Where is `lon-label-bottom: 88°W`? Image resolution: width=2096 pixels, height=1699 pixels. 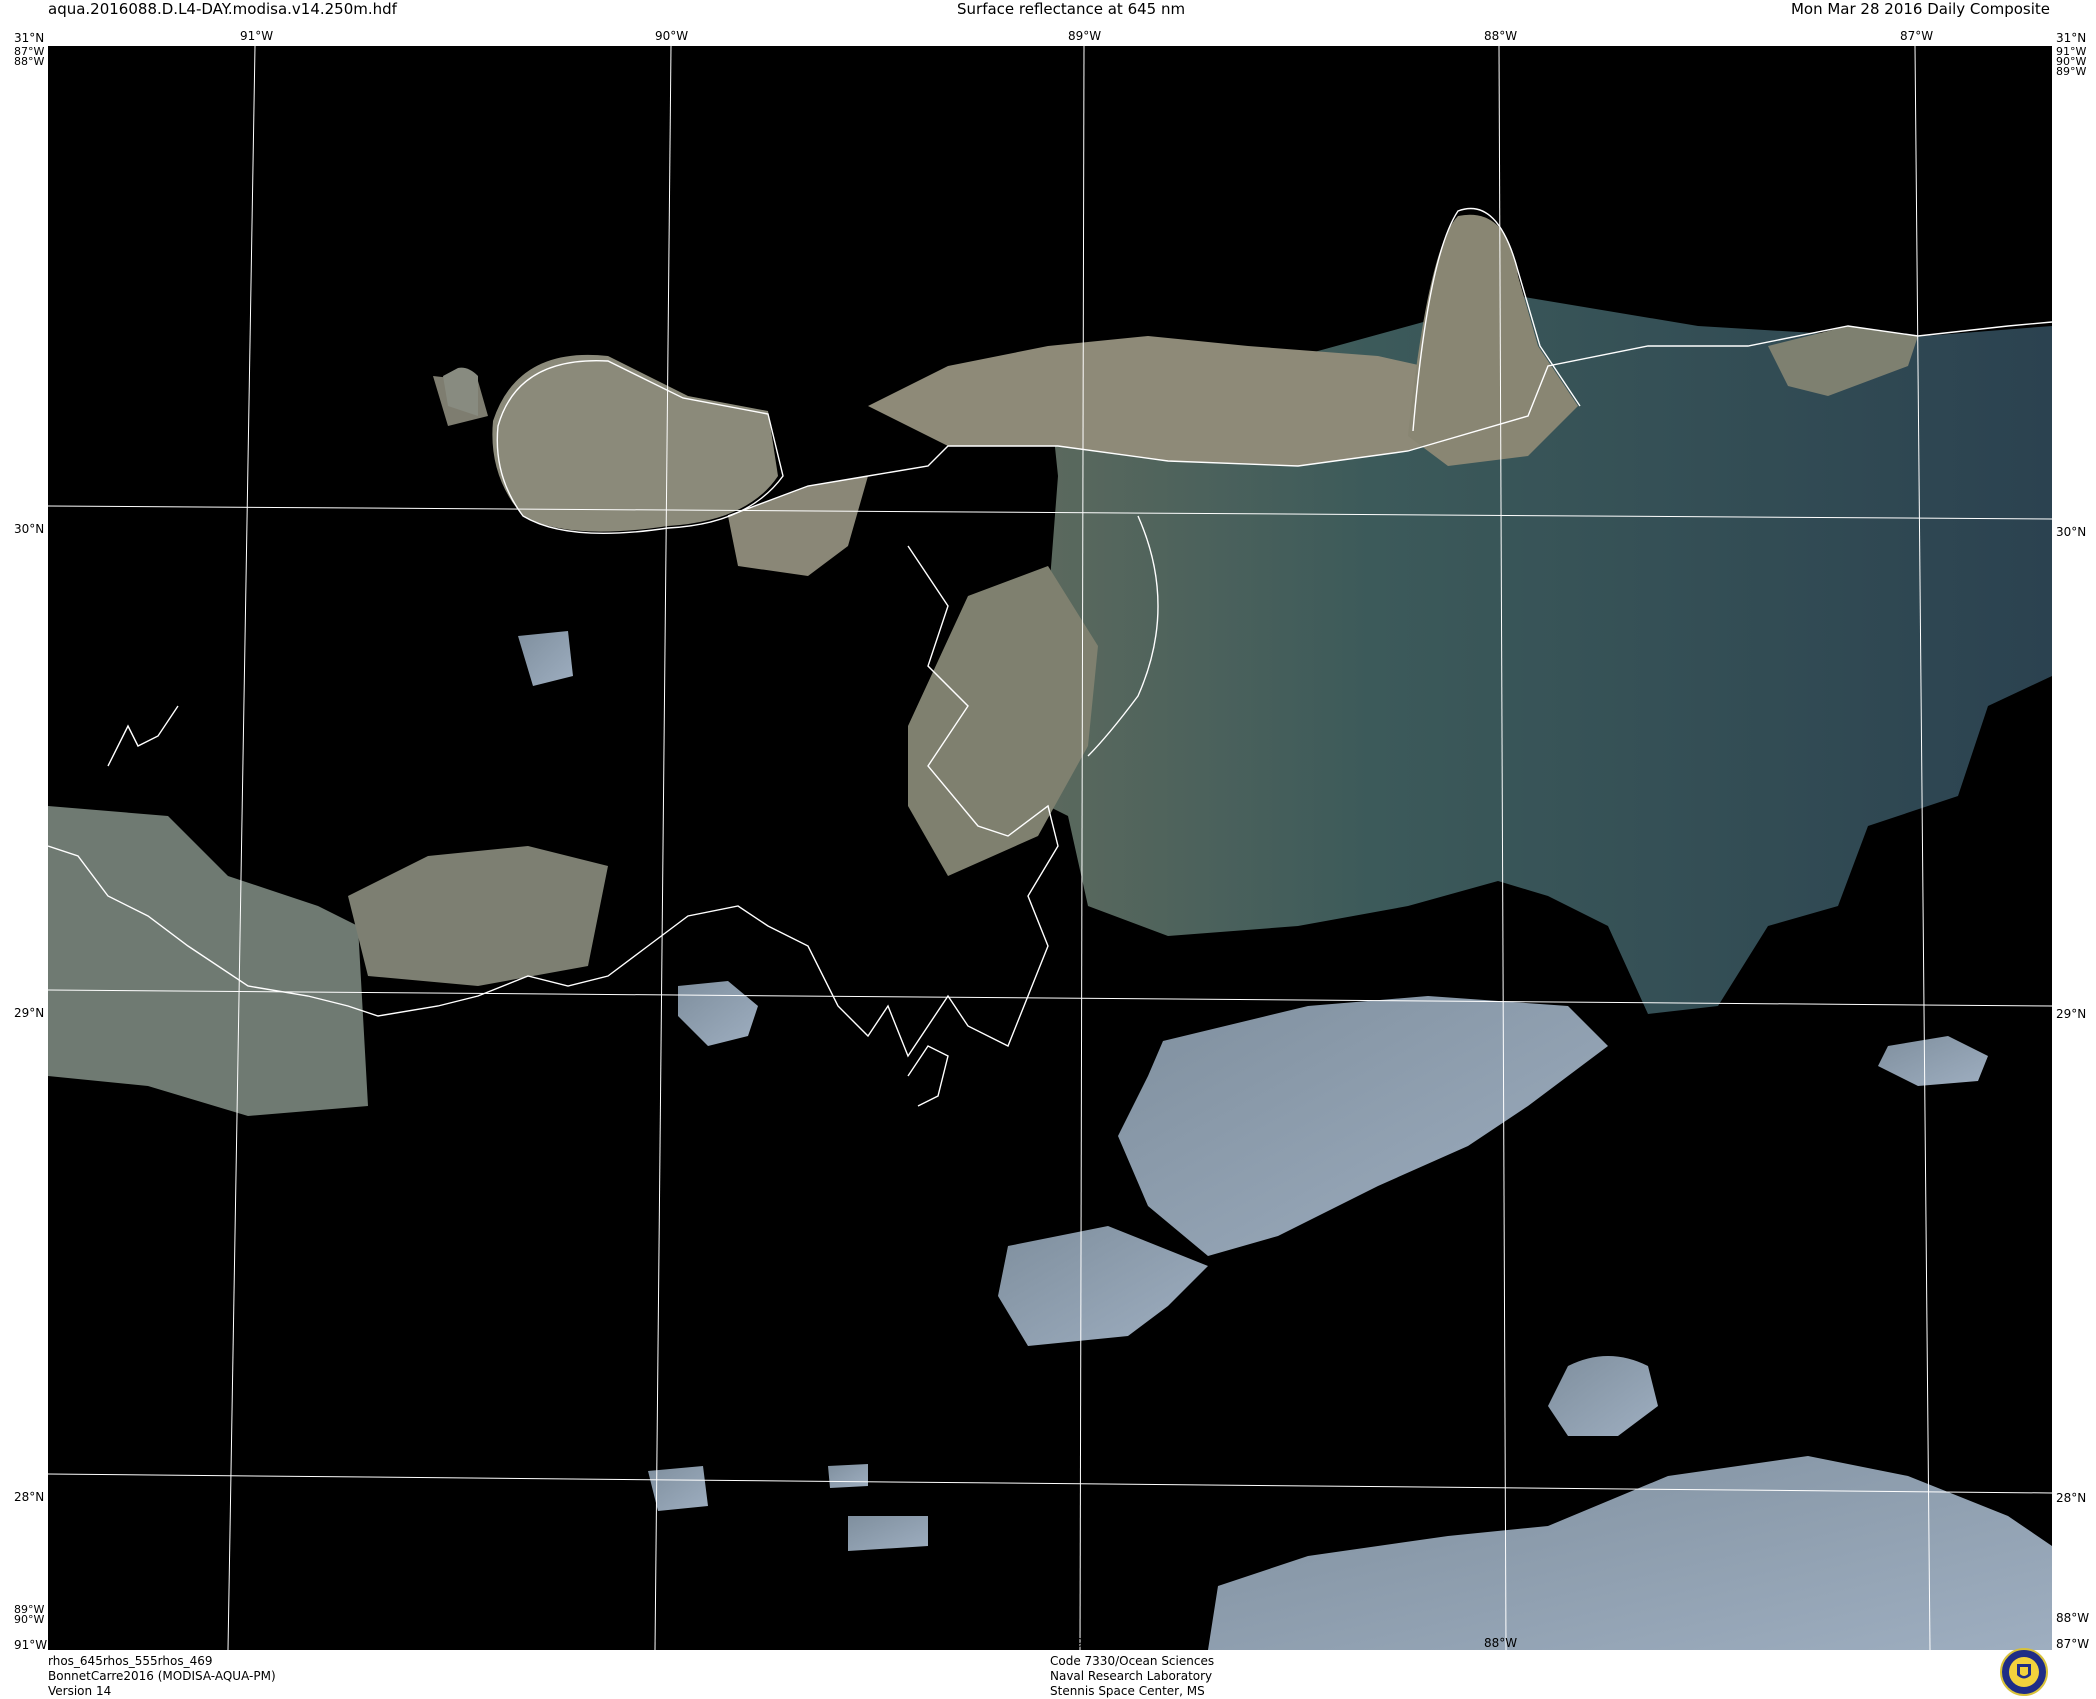 lon-label-bottom: 88°W is located at coordinates (1501, 1643).